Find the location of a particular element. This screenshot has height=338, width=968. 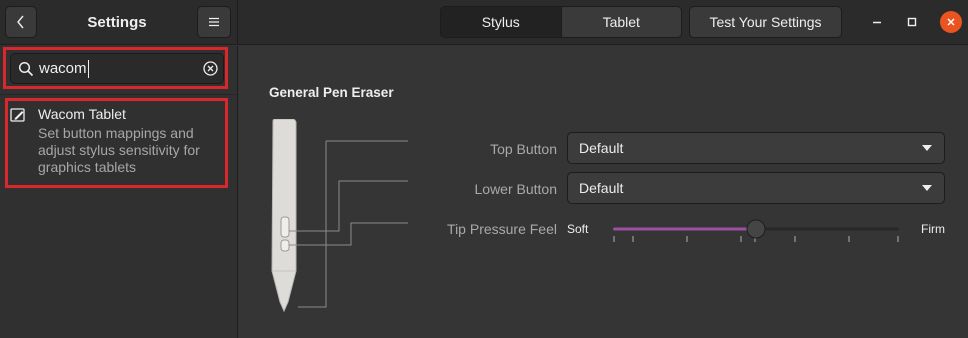

maximize-icon is located at coordinates (912, 22).